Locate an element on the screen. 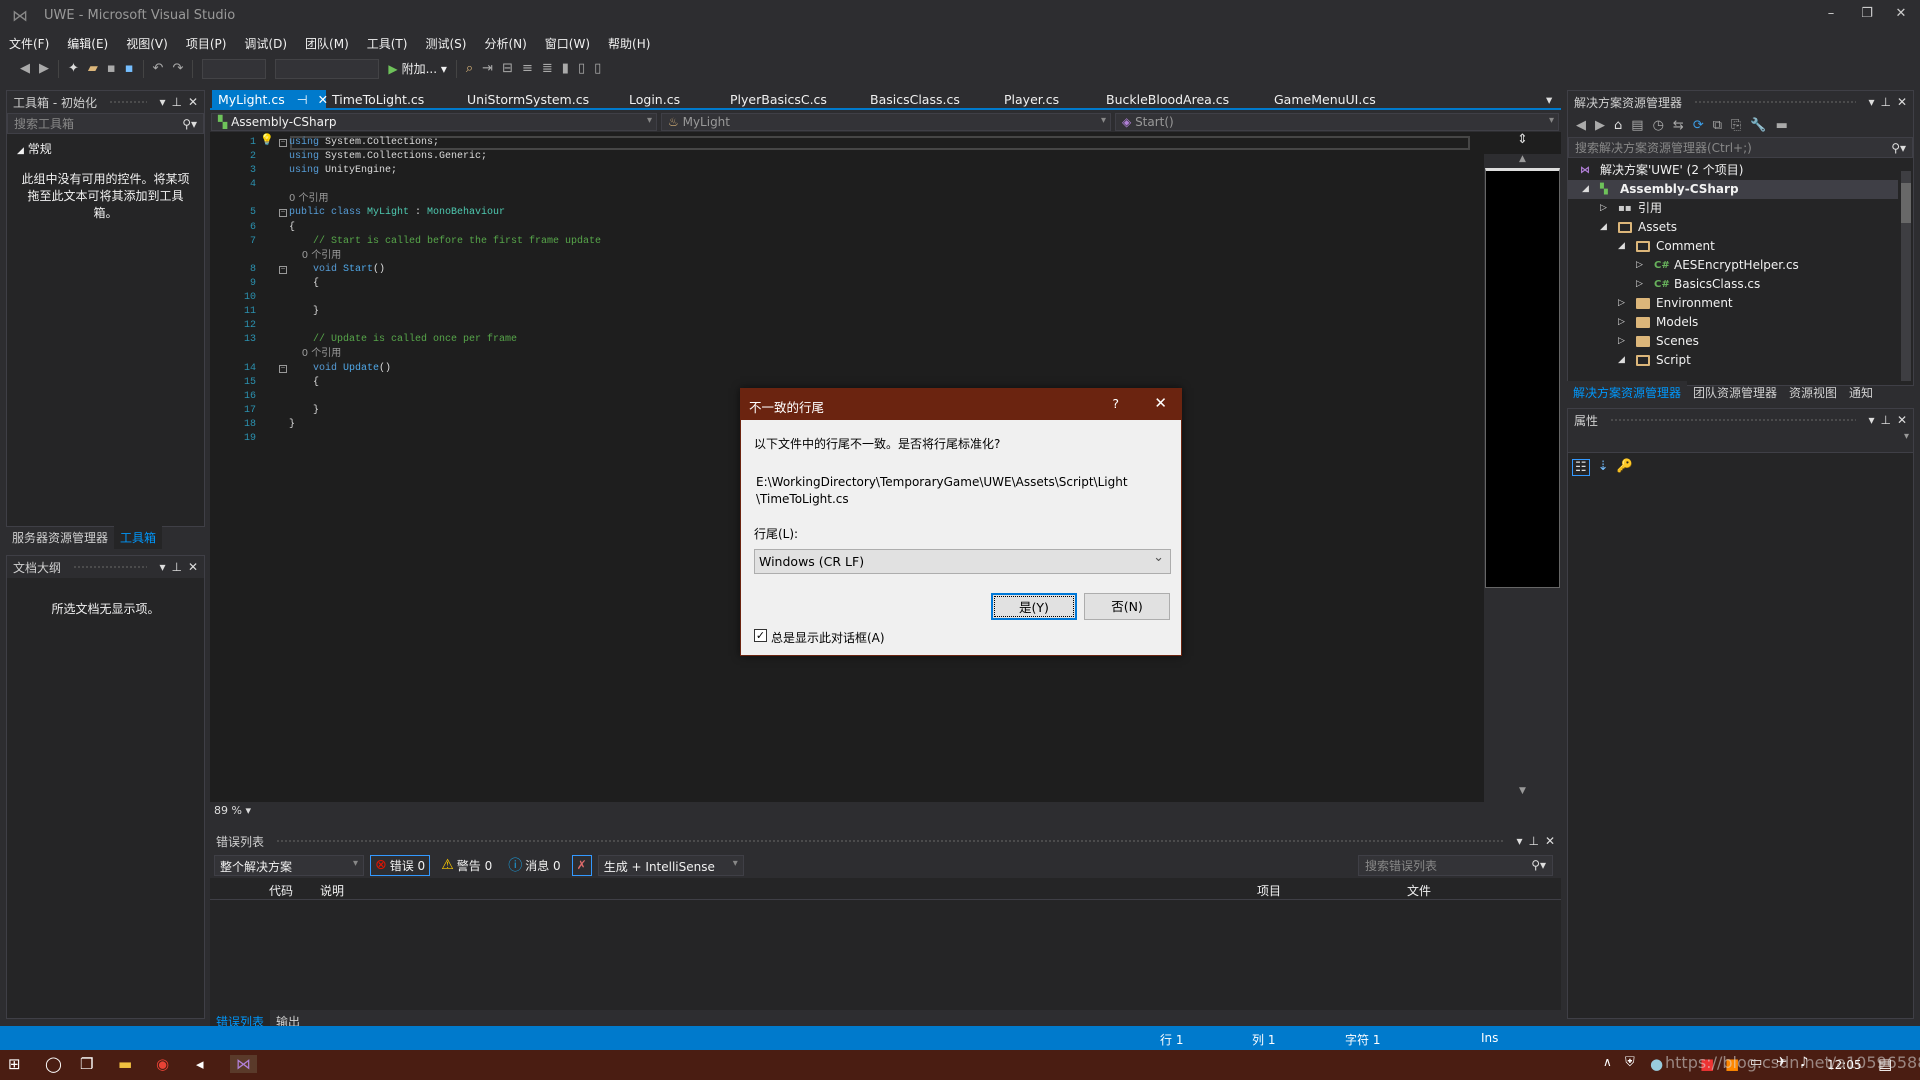 The height and width of the screenshot is (1080, 1920). tree-item: ▷ C# AESEncryptHelper.cs is located at coordinates (1733, 265).